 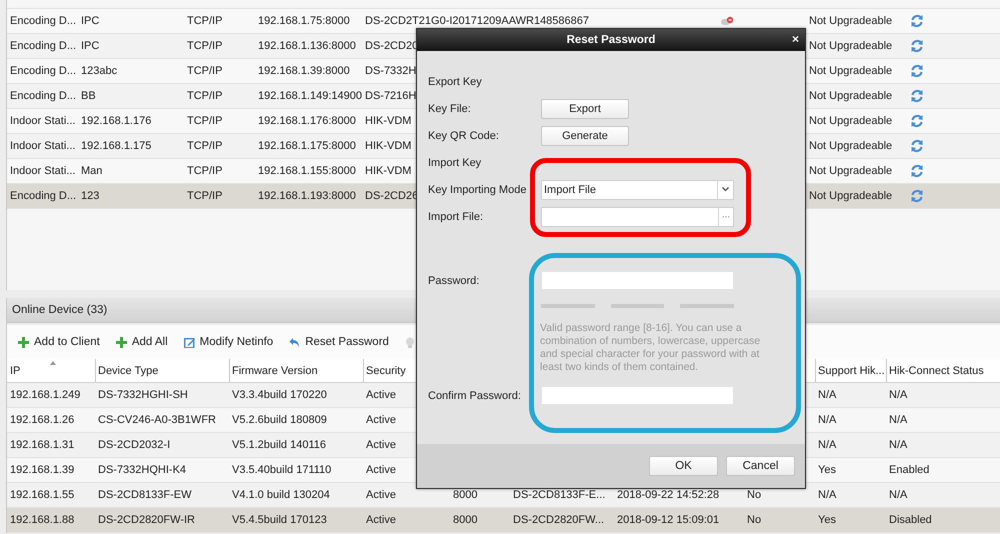 I want to click on table-cell: 192.168.1.176, so click(x=116, y=121).